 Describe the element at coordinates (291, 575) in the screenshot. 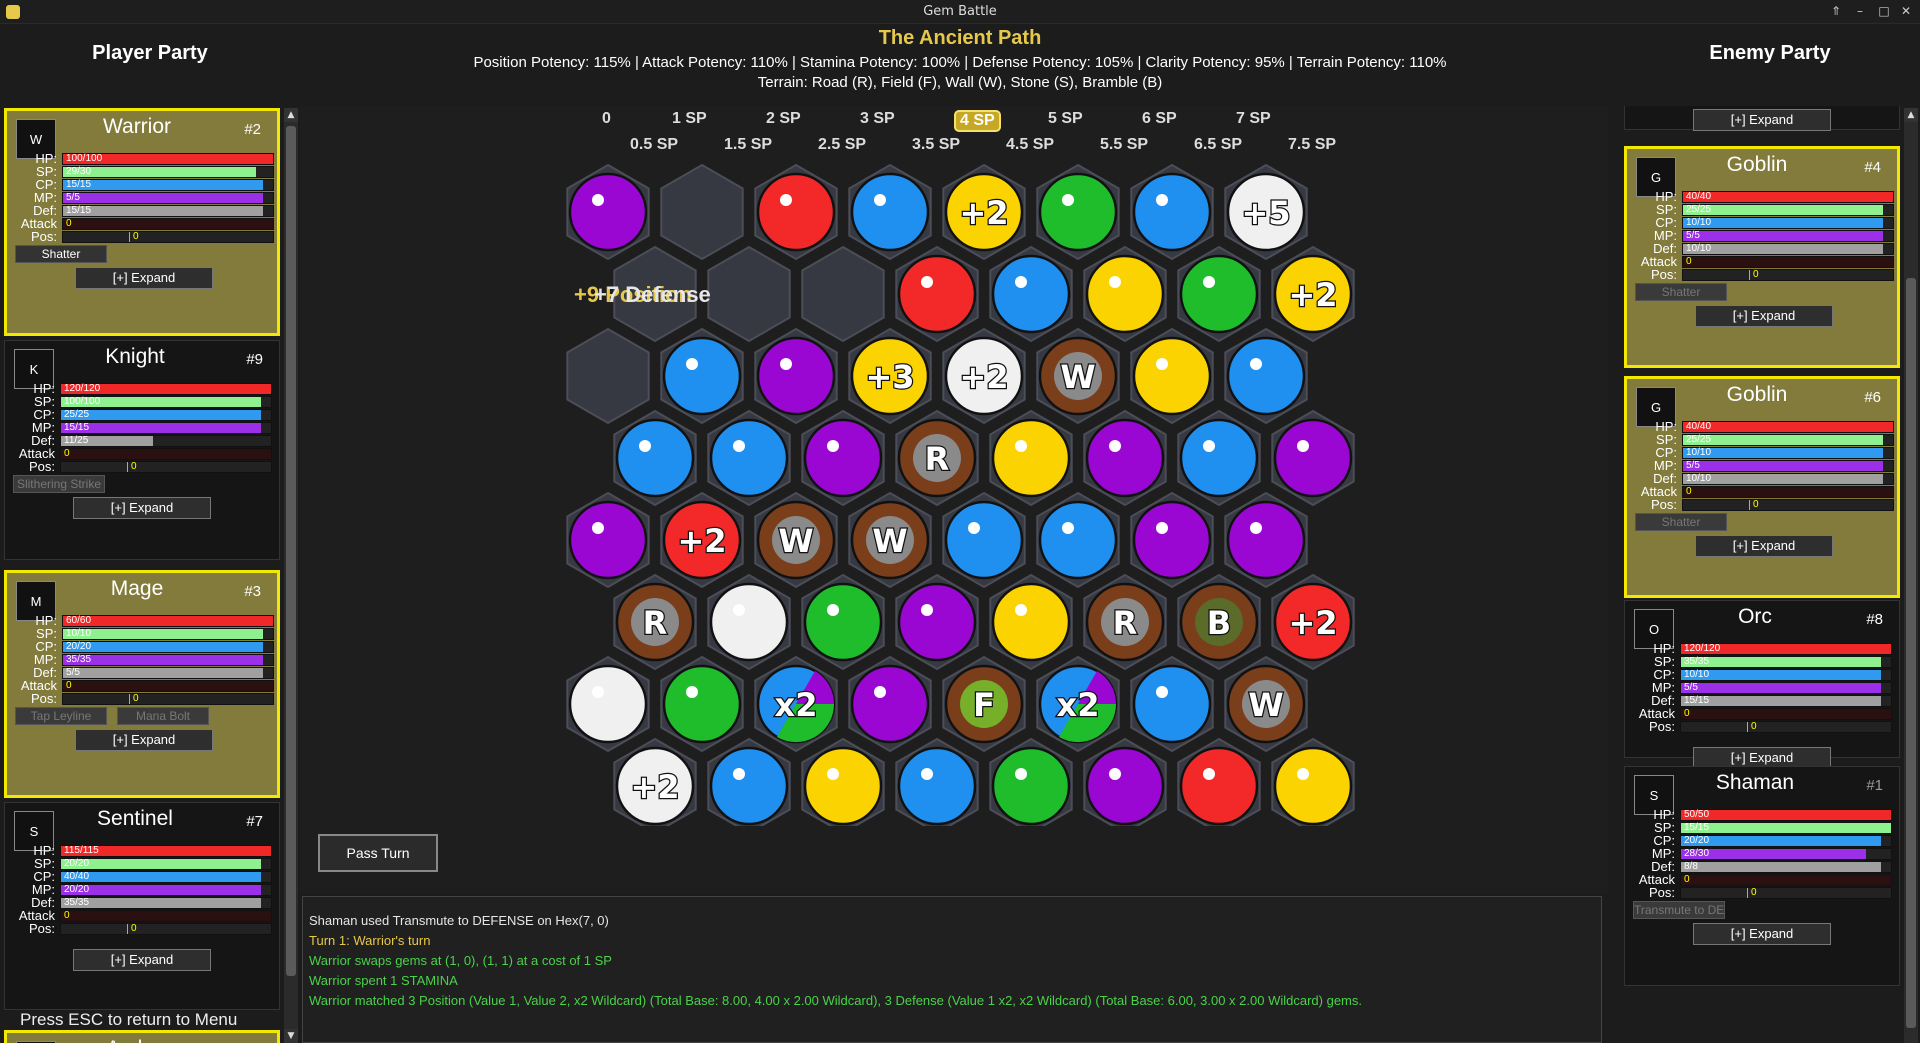

I see `player-party-scrollbar: ▲ ▼` at that location.